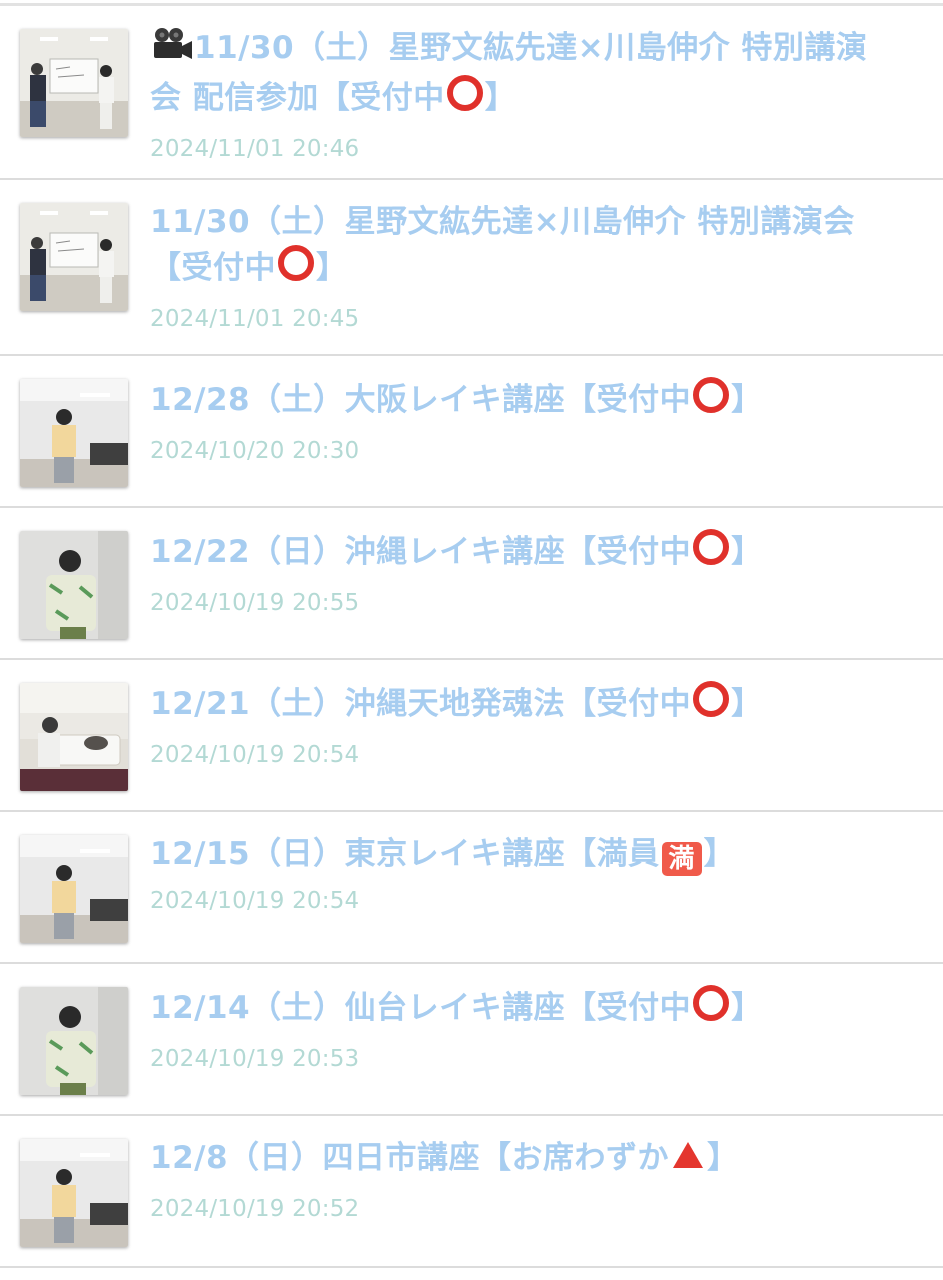 Image resolution: width=943 pixels, height=1280 pixels. I want to click on item-title: 11/30（土）星野文紘先達×川島伸介 特別講演会 配信参加【受付中 】, so click(535, 75).